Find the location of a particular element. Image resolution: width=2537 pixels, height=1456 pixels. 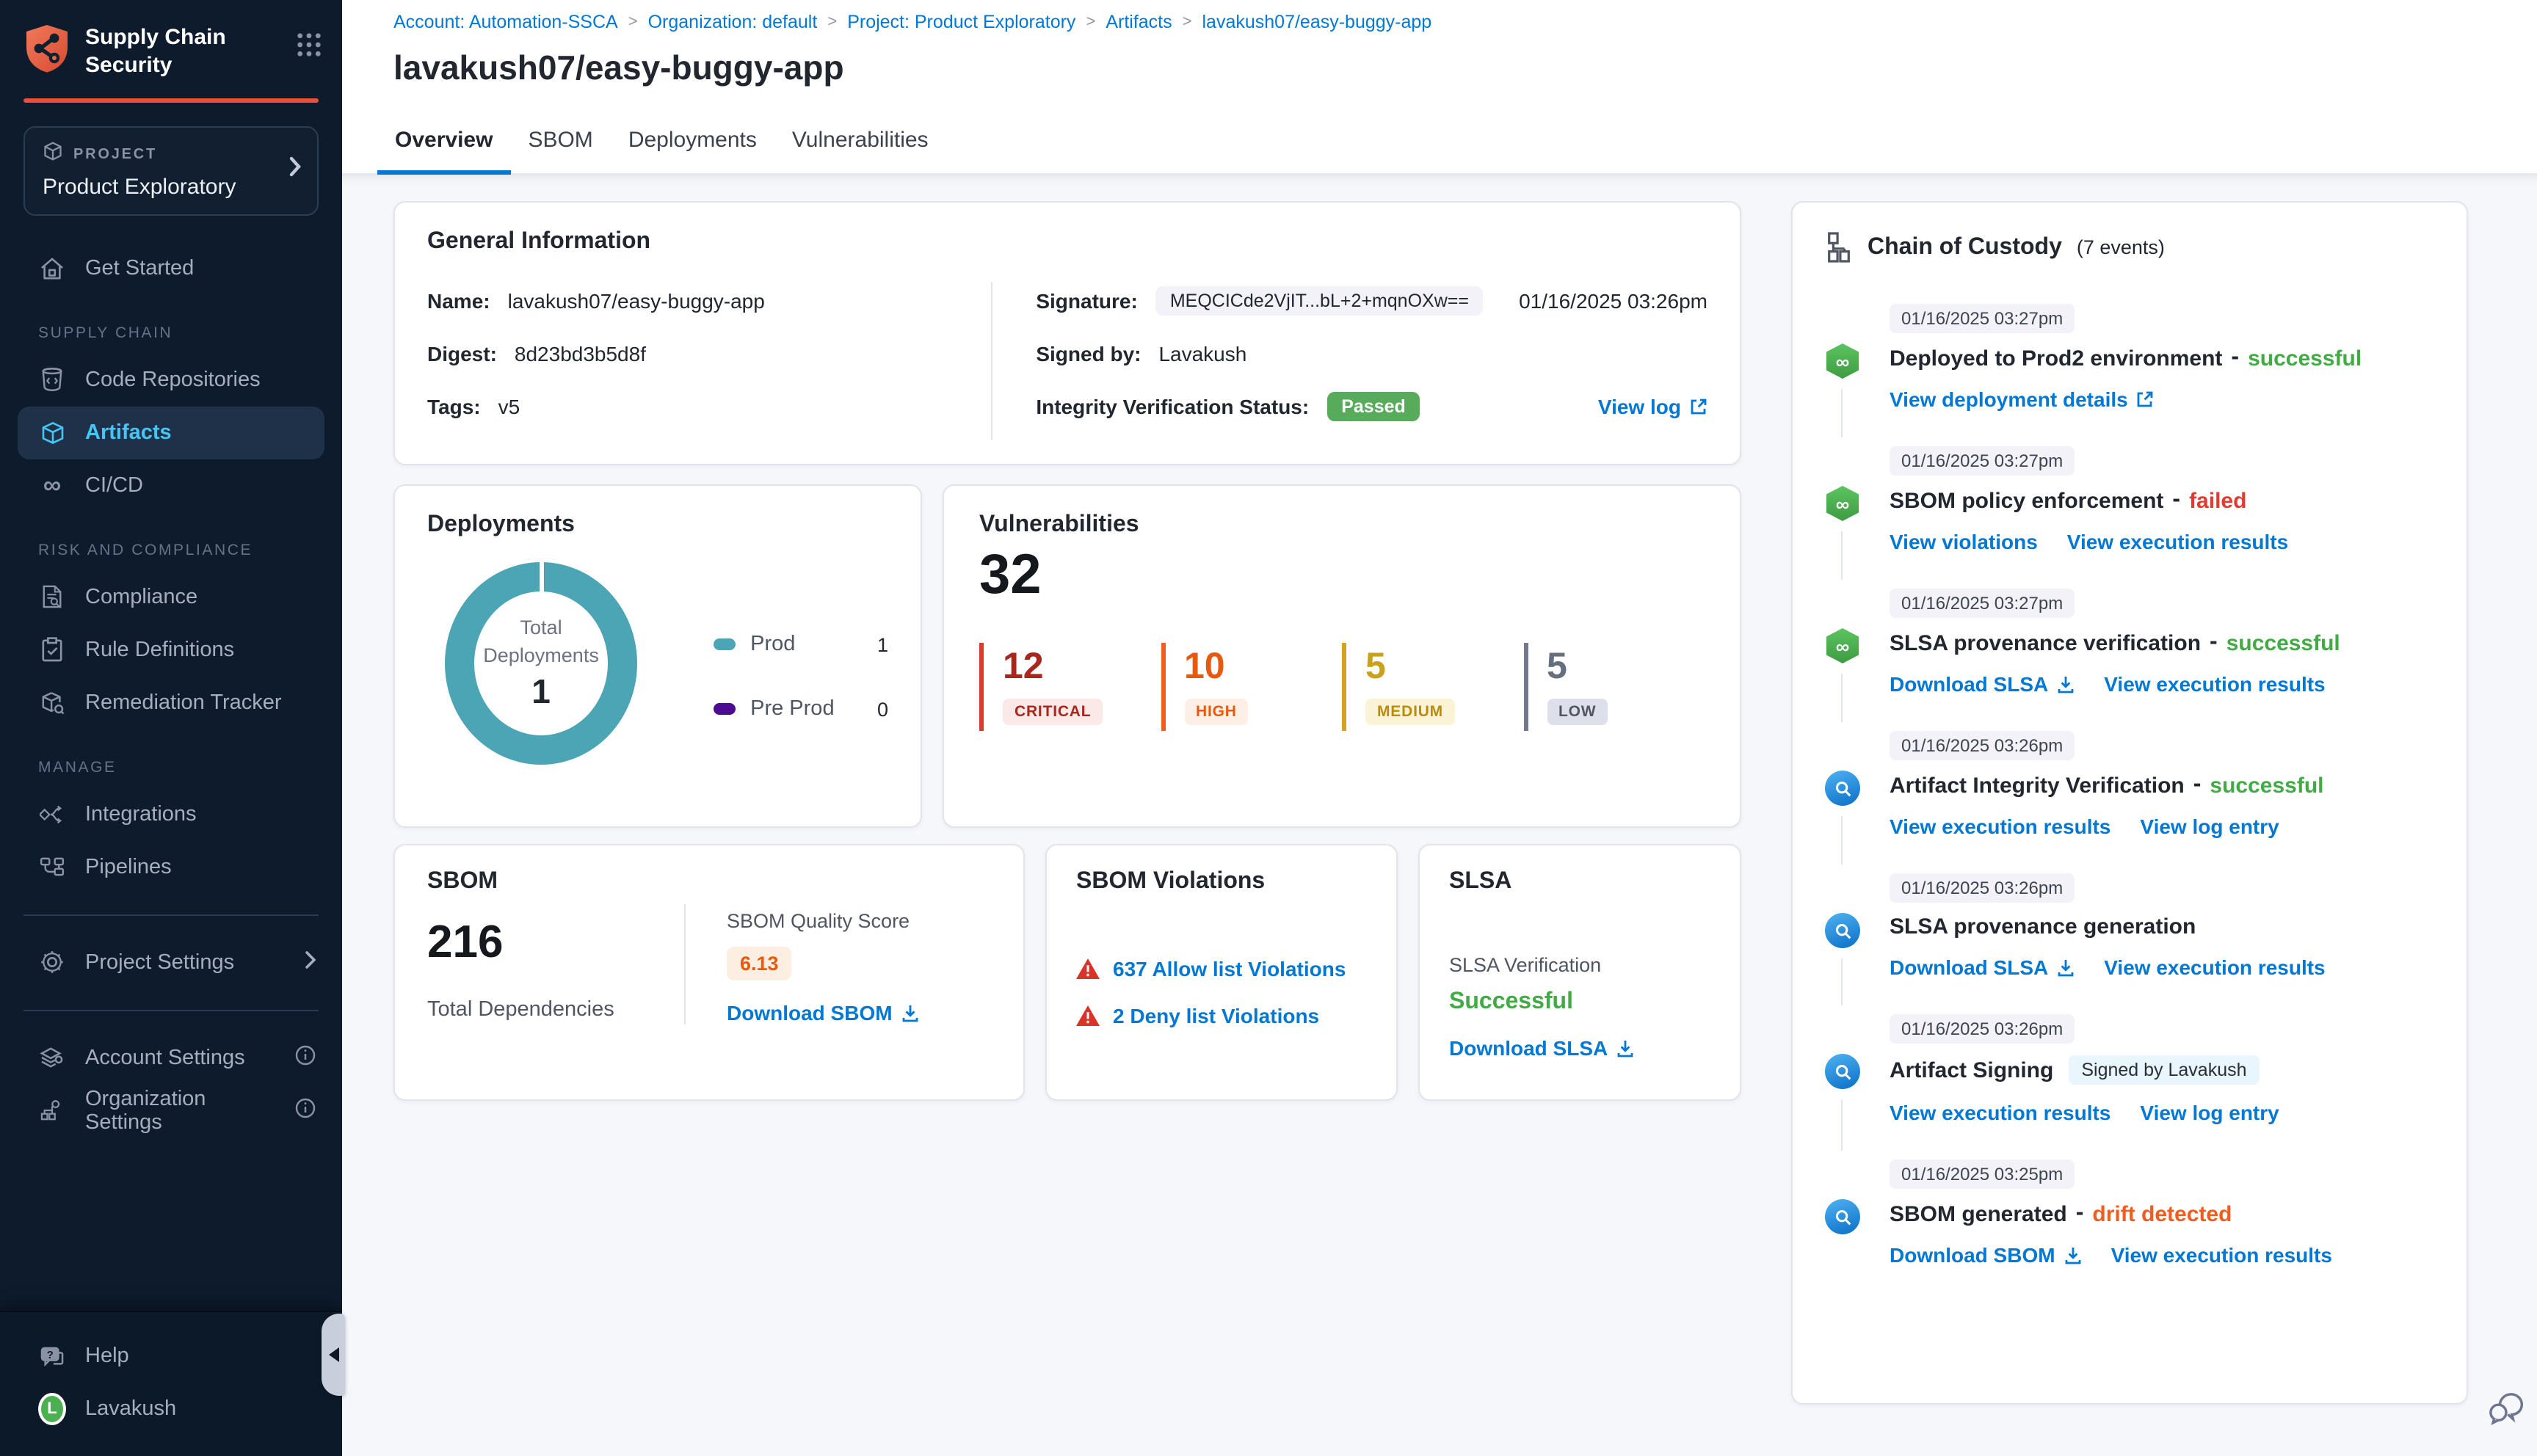

sidebar-item-label: Compliance is located at coordinates (141, 596).